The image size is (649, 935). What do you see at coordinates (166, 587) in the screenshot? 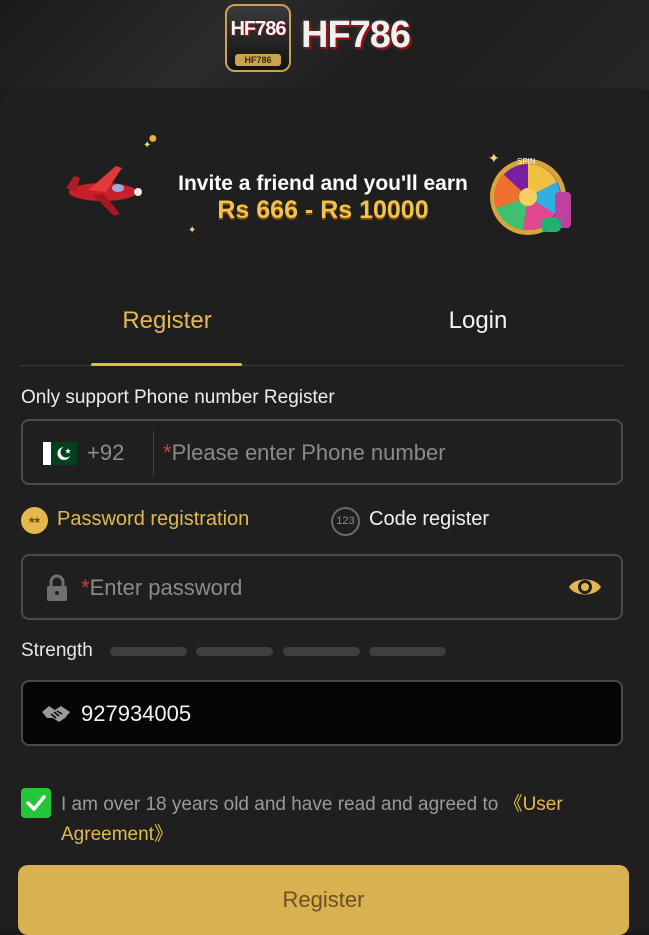
I see `password-placeholder: Enter password` at bounding box center [166, 587].